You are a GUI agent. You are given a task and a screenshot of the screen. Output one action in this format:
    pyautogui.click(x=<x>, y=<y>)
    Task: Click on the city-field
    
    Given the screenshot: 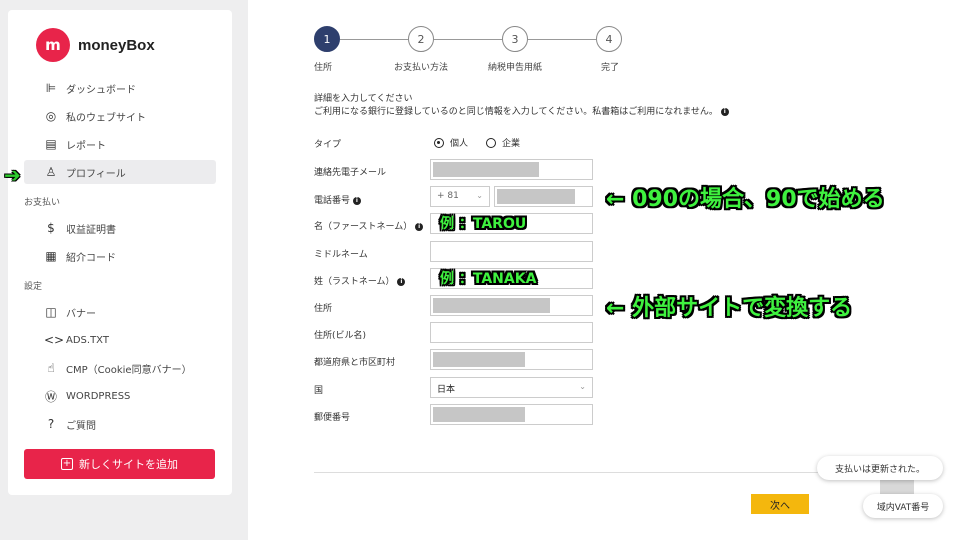 What is the action you would take?
    pyautogui.click(x=511, y=359)
    